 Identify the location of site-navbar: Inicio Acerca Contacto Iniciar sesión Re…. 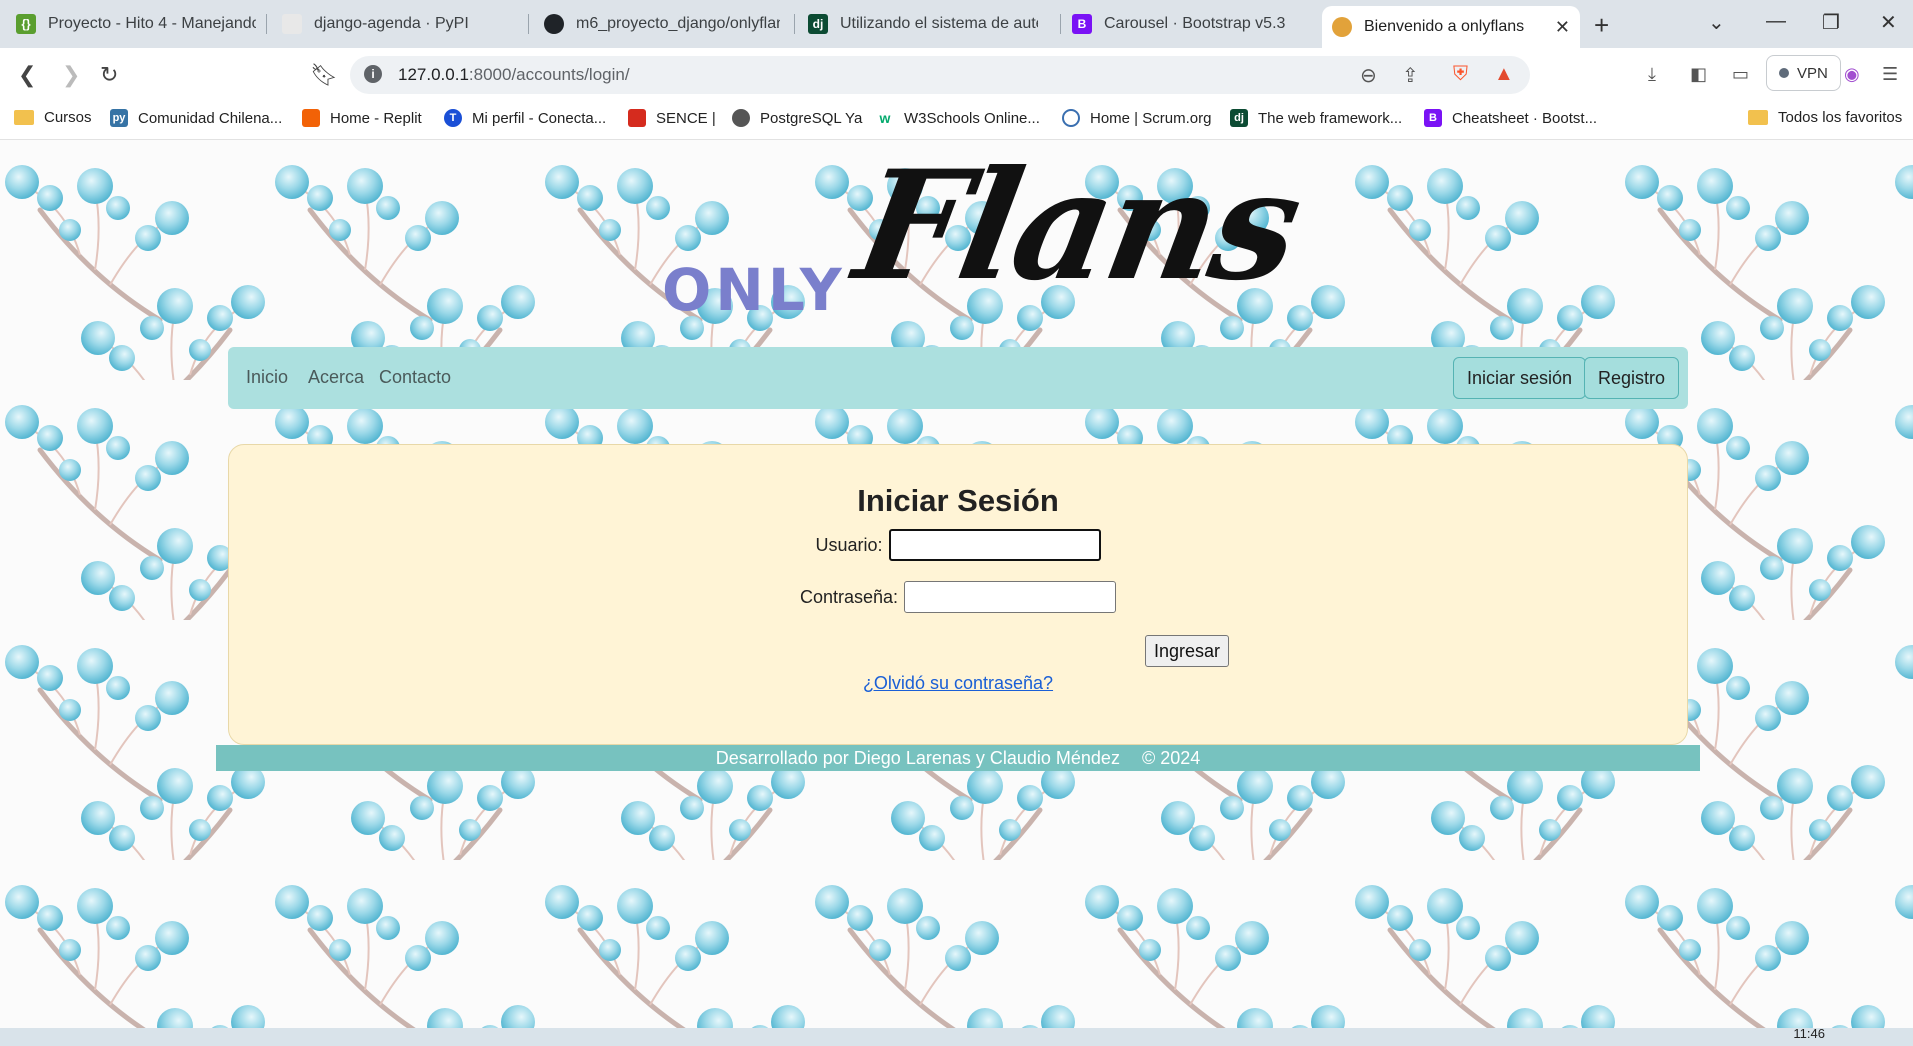
(958, 378).